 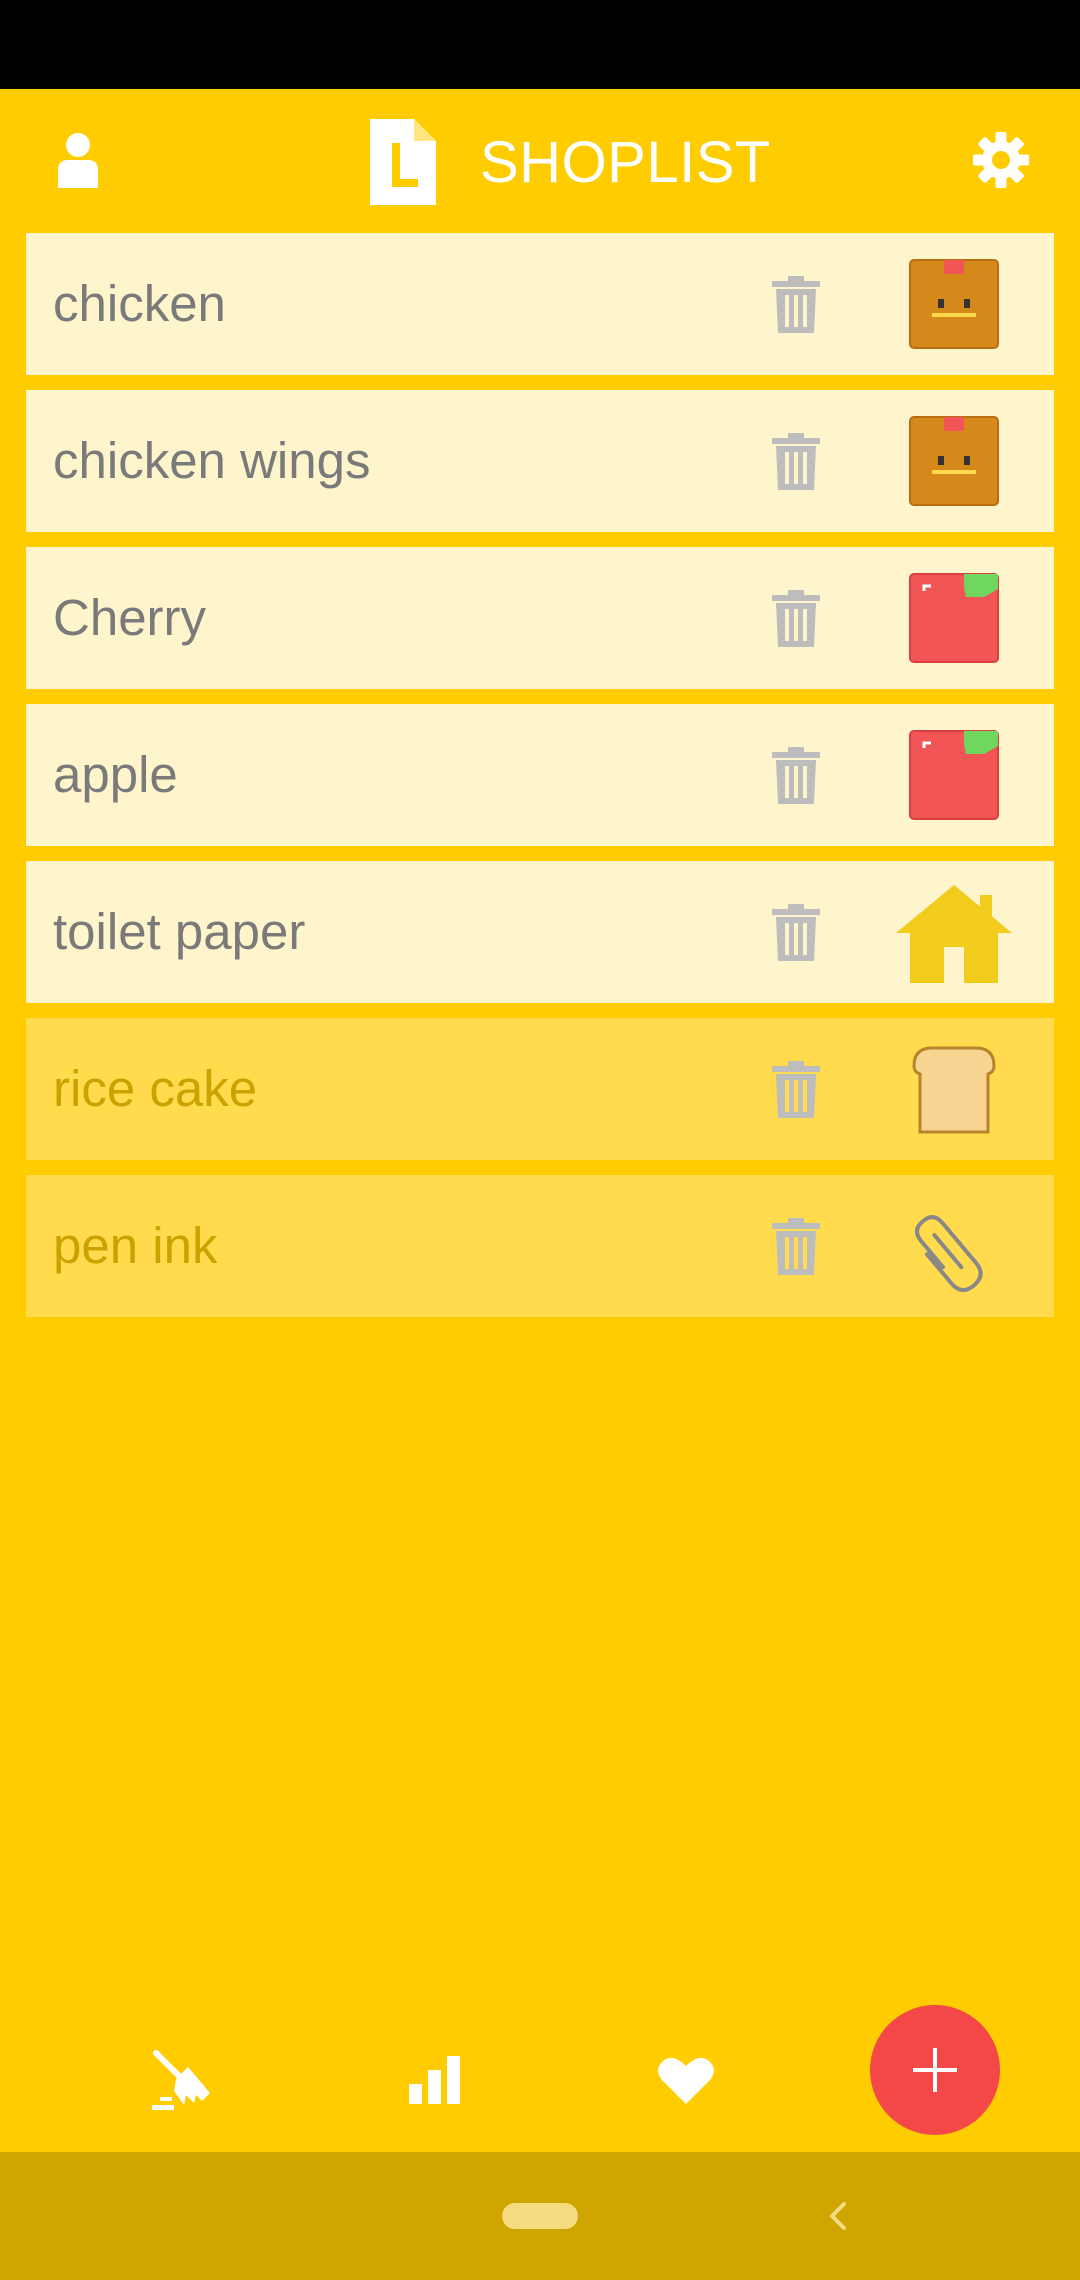 I want to click on broom-icon, so click(x=181, y=2080).